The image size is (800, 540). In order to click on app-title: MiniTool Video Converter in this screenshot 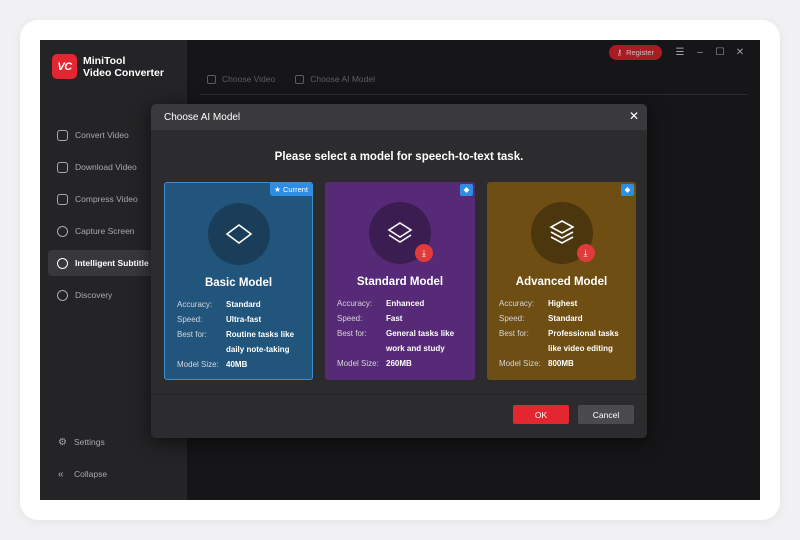, I will do `click(123, 67)`.